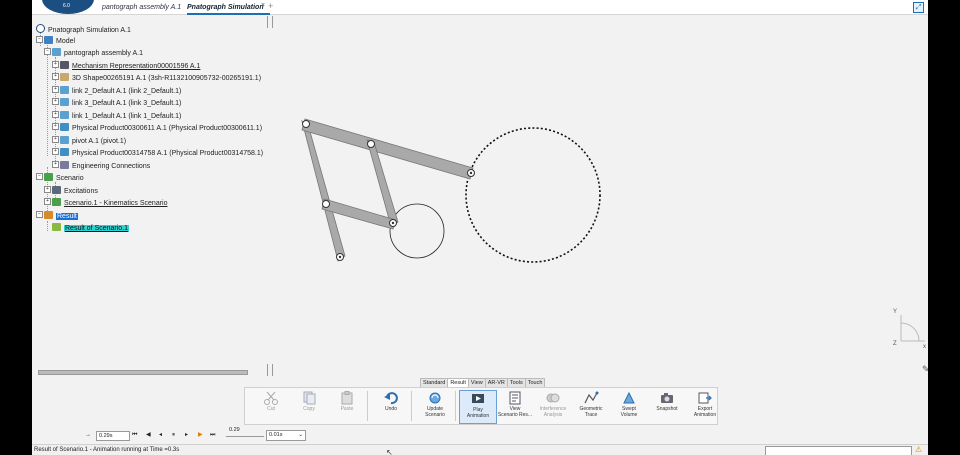 Image resolution: width=960 pixels, height=455 pixels. What do you see at coordinates (391, 398) in the screenshot?
I see `undo-icon` at bounding box center [391, 398].